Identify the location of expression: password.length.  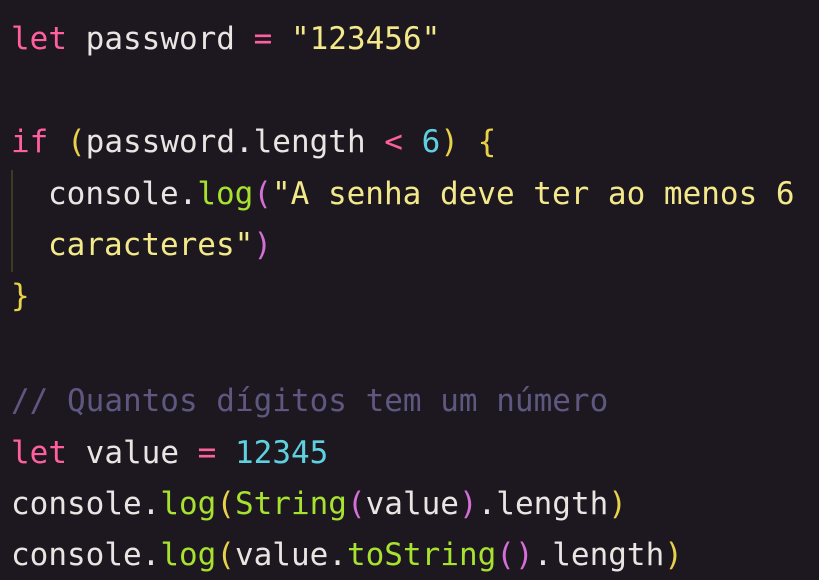
(235, 142).